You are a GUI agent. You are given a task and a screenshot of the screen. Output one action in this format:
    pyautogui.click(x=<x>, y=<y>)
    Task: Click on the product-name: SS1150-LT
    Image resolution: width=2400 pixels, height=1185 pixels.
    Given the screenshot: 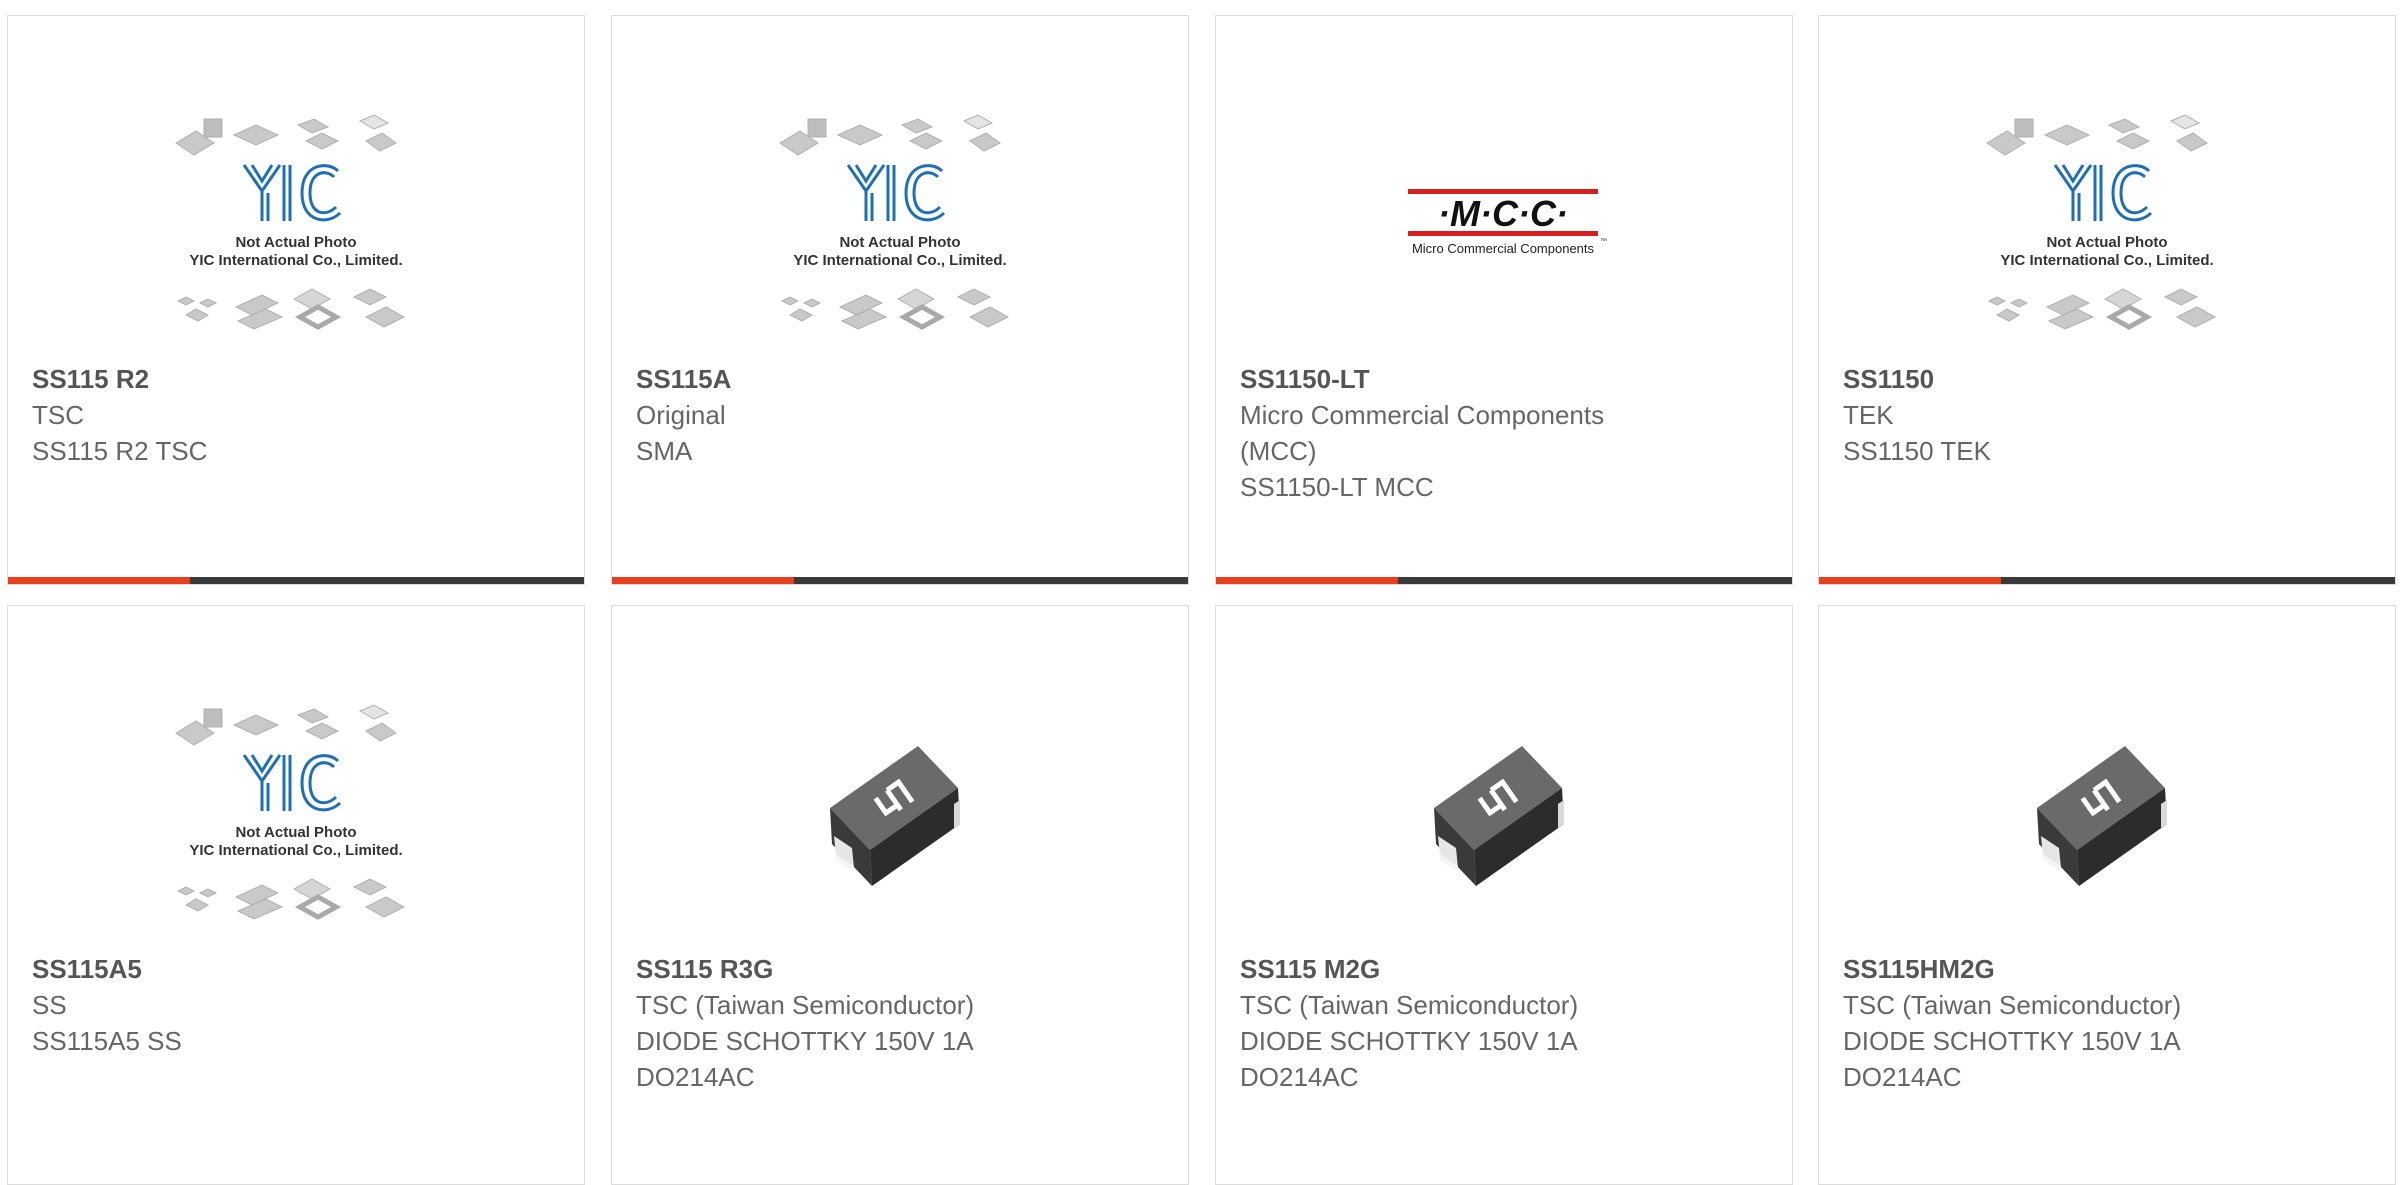 What is the action you would take?
    pyautogui.click(x=1504, y=379)
    